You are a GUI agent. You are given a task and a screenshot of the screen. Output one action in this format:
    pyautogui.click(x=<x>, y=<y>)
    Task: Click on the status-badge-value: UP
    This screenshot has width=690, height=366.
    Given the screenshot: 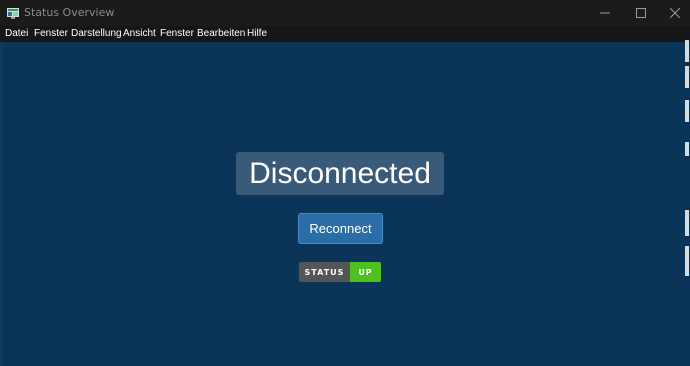 What is the action you would take?
    pyautogui.click(x=365, y=272)
    